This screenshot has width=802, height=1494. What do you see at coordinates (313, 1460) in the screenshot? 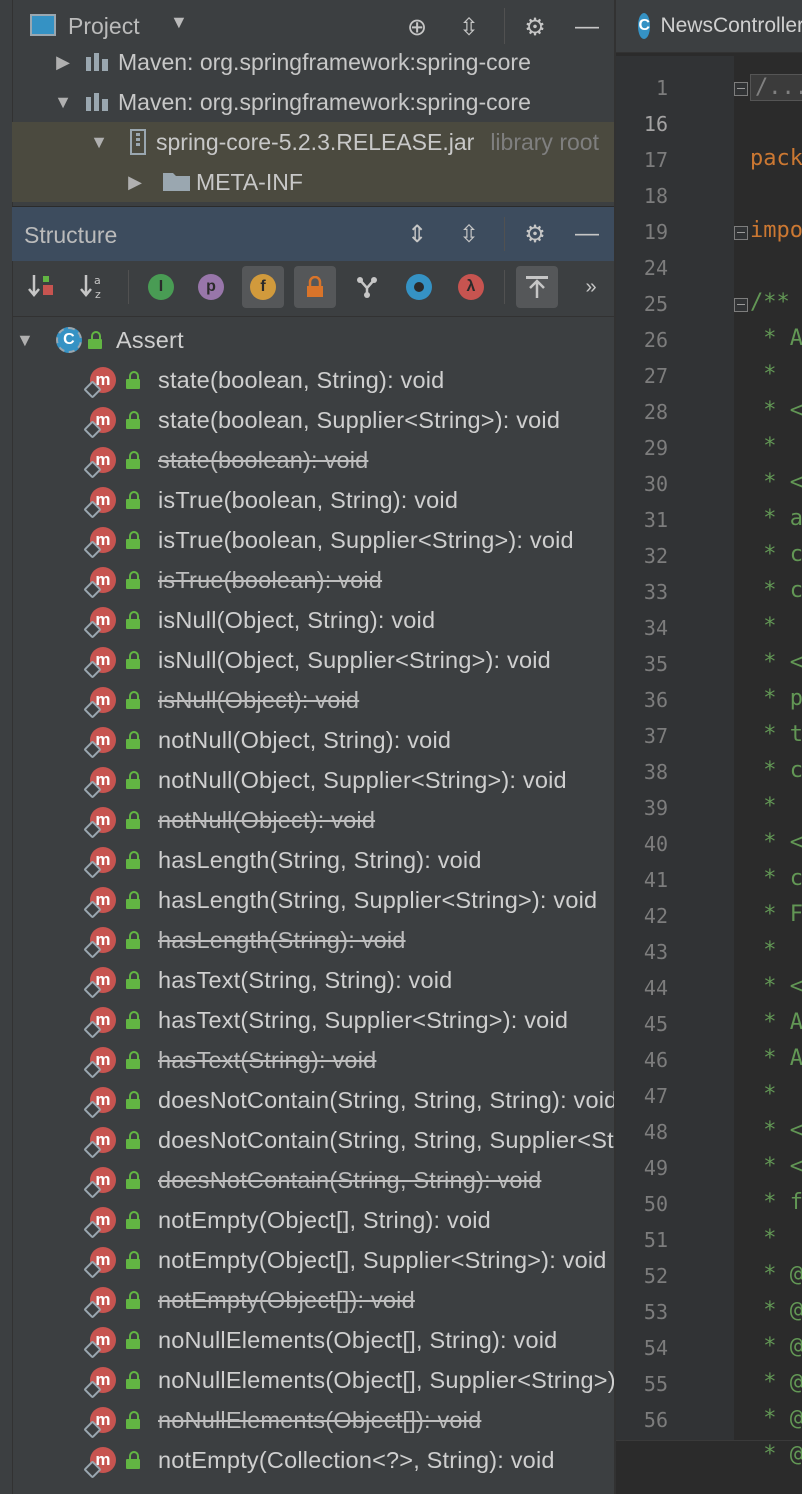
I see `structure-member: m notEmpty(Collection<?>, String): void` at bounding box center [313, 1460].